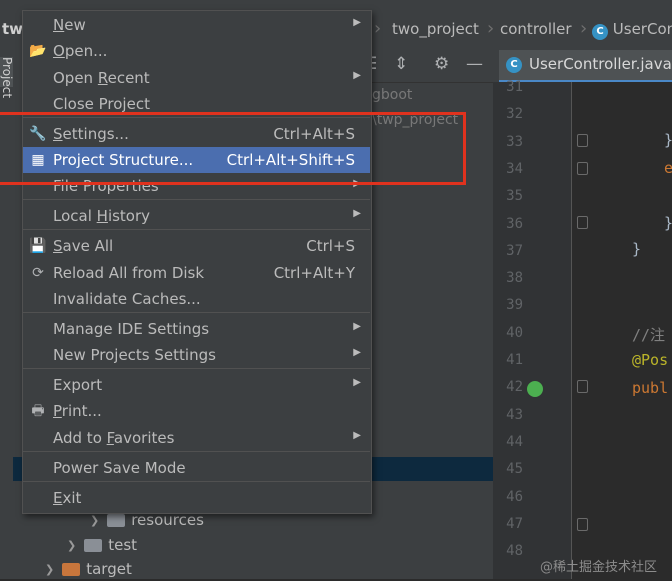  I want to click on tool-window-stripe, so click(7, 312).